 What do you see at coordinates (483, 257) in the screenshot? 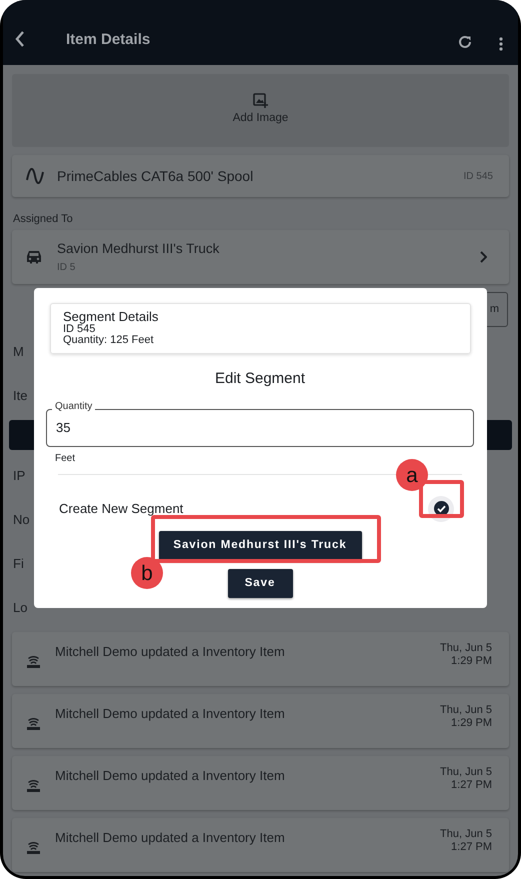
I see `chevron-right-icon` at bounding box center [483, 257].